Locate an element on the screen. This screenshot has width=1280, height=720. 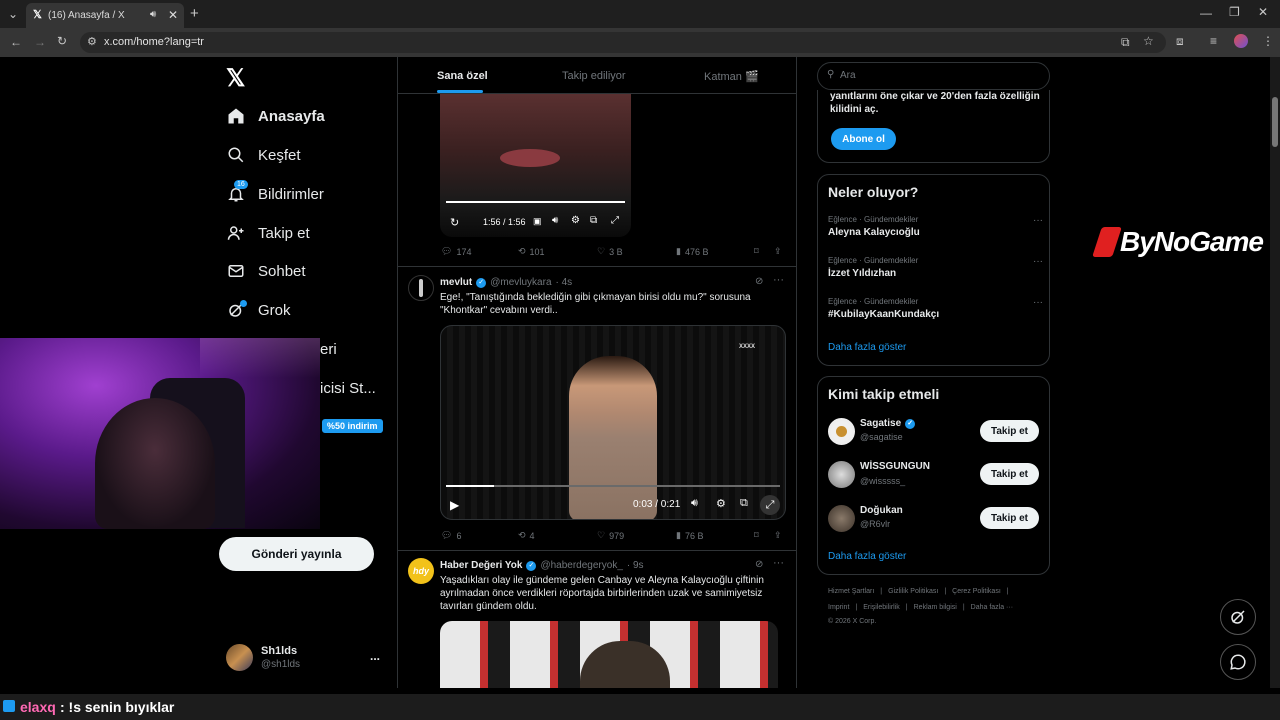
post1-views: ▮ 476 B is located at coordinates (692, 251).